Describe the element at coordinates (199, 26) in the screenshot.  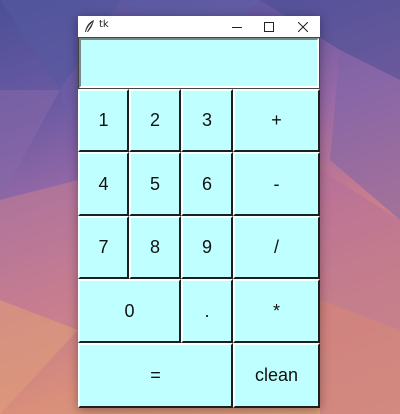
I see `title-bar: tk` at that location.